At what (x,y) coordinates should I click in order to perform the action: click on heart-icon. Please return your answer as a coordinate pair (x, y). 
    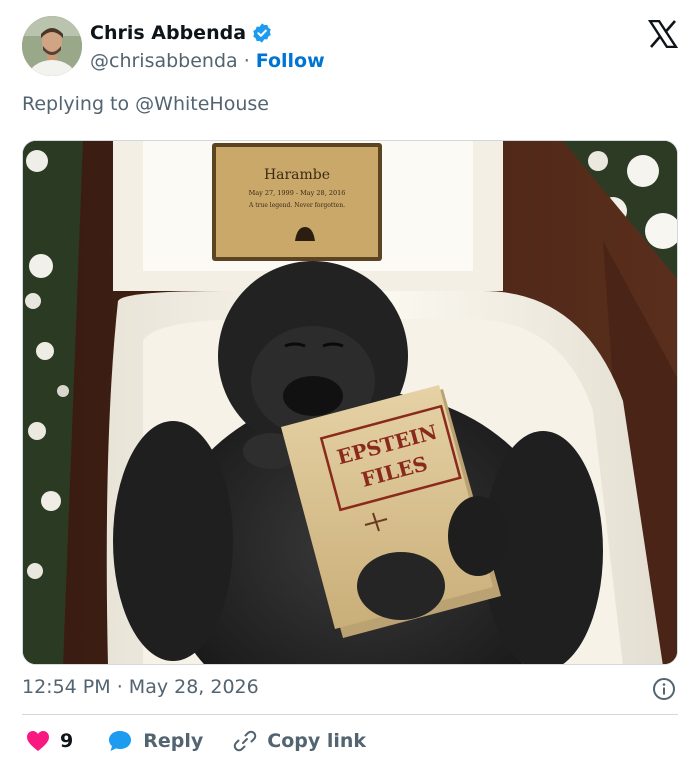
    Looking at the image, I should click on (38, 741).